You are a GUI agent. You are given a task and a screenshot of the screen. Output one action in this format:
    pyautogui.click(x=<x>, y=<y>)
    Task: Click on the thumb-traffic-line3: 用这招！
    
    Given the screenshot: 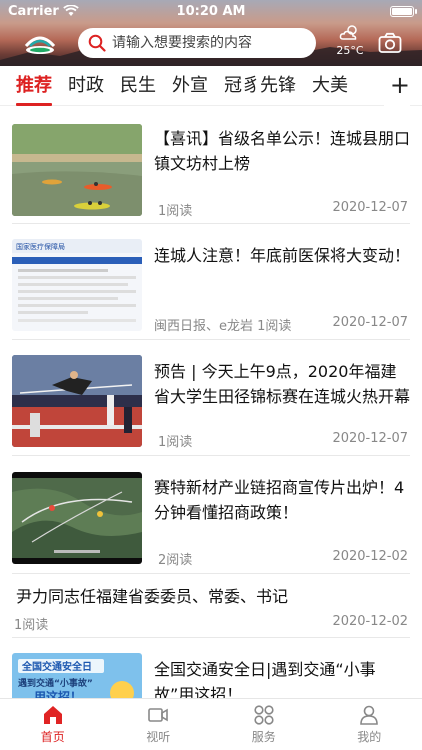 What is the action you would take?
    pyautogui.click(x=57, y=693)
    